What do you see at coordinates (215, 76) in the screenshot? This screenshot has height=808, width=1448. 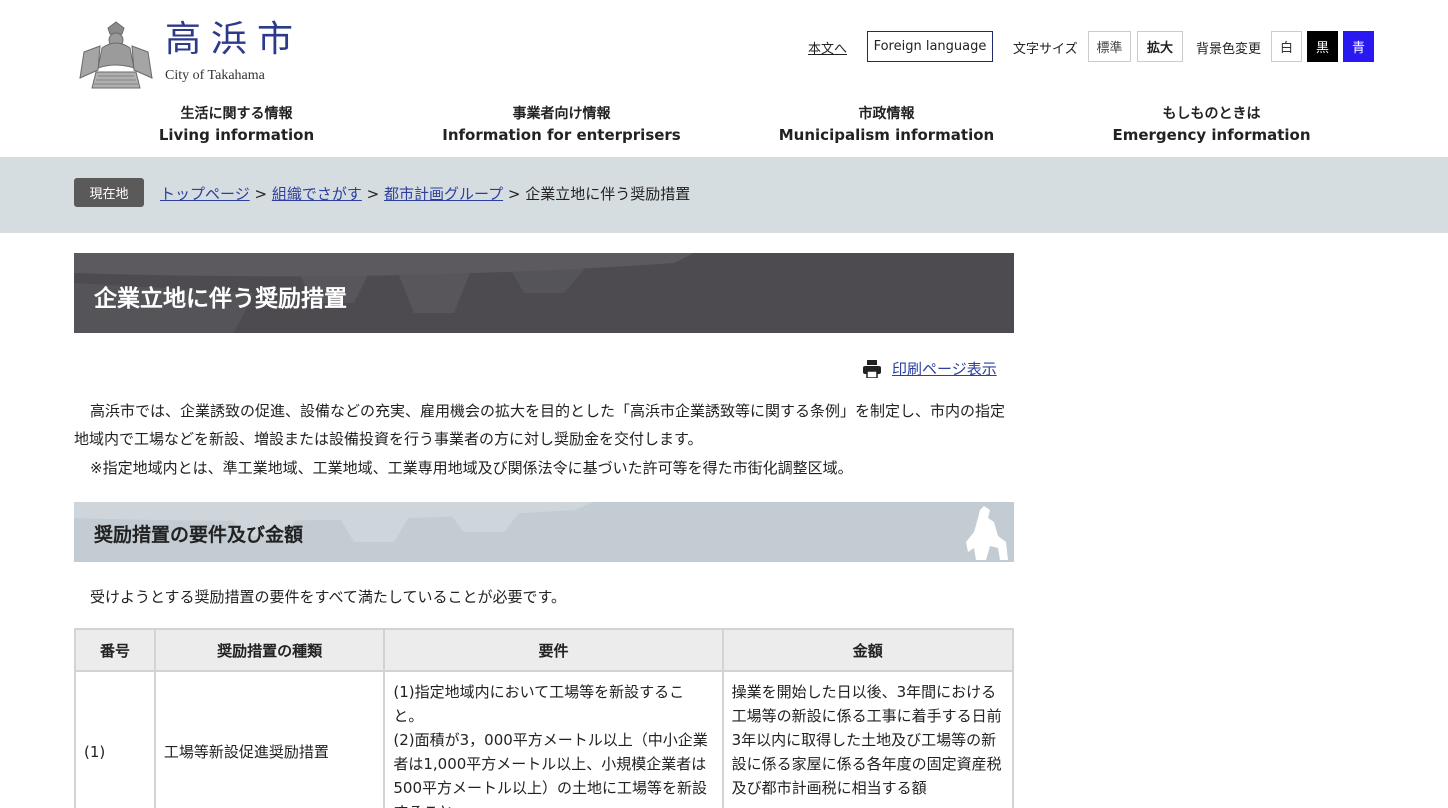 I see `site-logo-subtitle: City of Takahama` at bounding box center [215, 76].